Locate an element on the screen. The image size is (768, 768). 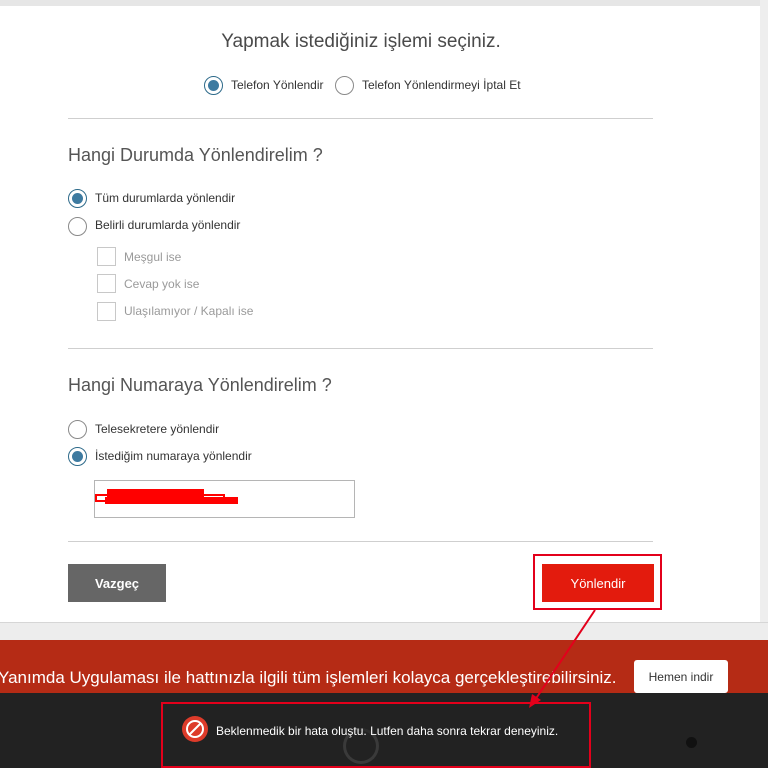
cancel-button: Vazgeç is located at coordinates (117, 583).